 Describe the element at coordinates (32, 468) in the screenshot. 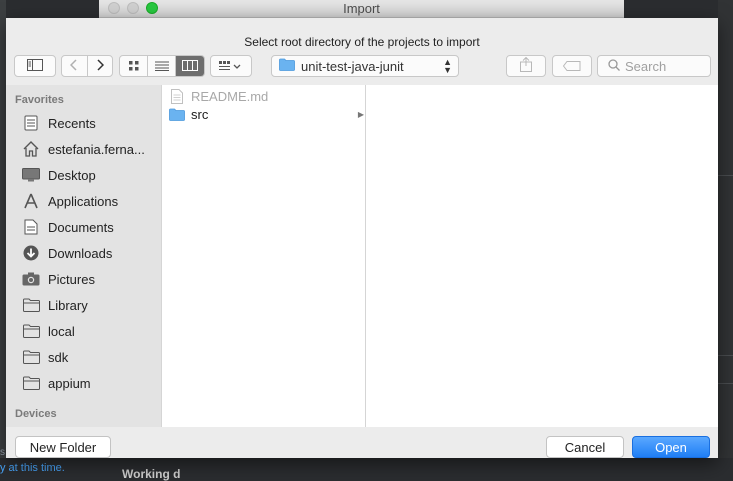

I see `ide-status-message: y at this time.` at that location.